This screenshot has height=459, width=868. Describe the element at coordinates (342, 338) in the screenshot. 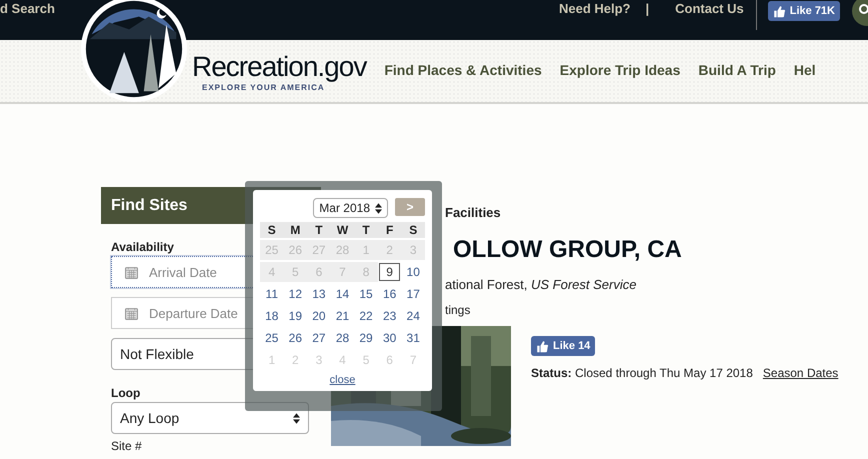

I see `calendar-day: 28` at that location.